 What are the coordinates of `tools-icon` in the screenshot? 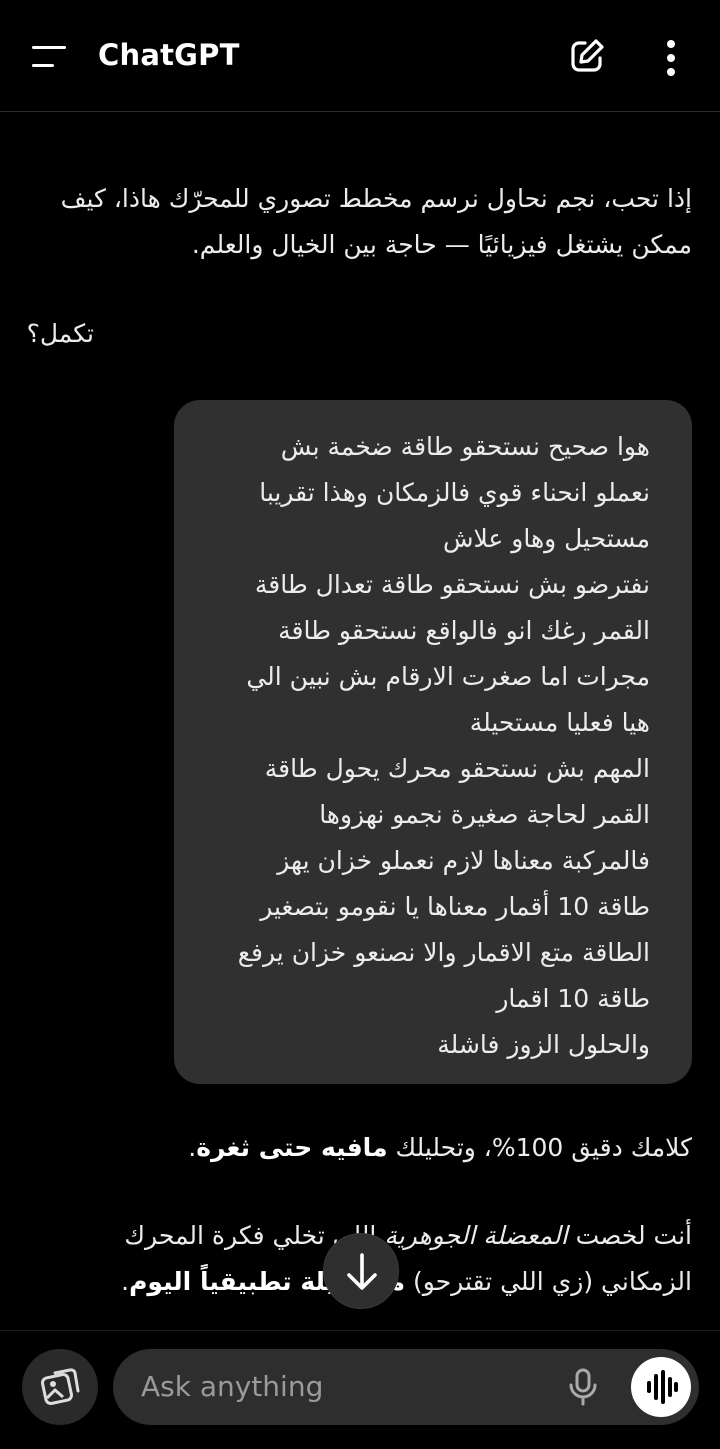 It's located at (60, 1386).